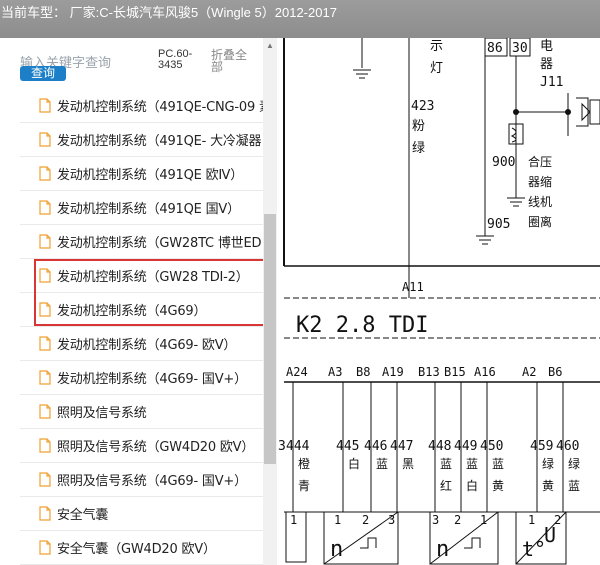 The width and height of the screenshot is (600, 565). I want to click on wire-number: 444, so click(298, 446).